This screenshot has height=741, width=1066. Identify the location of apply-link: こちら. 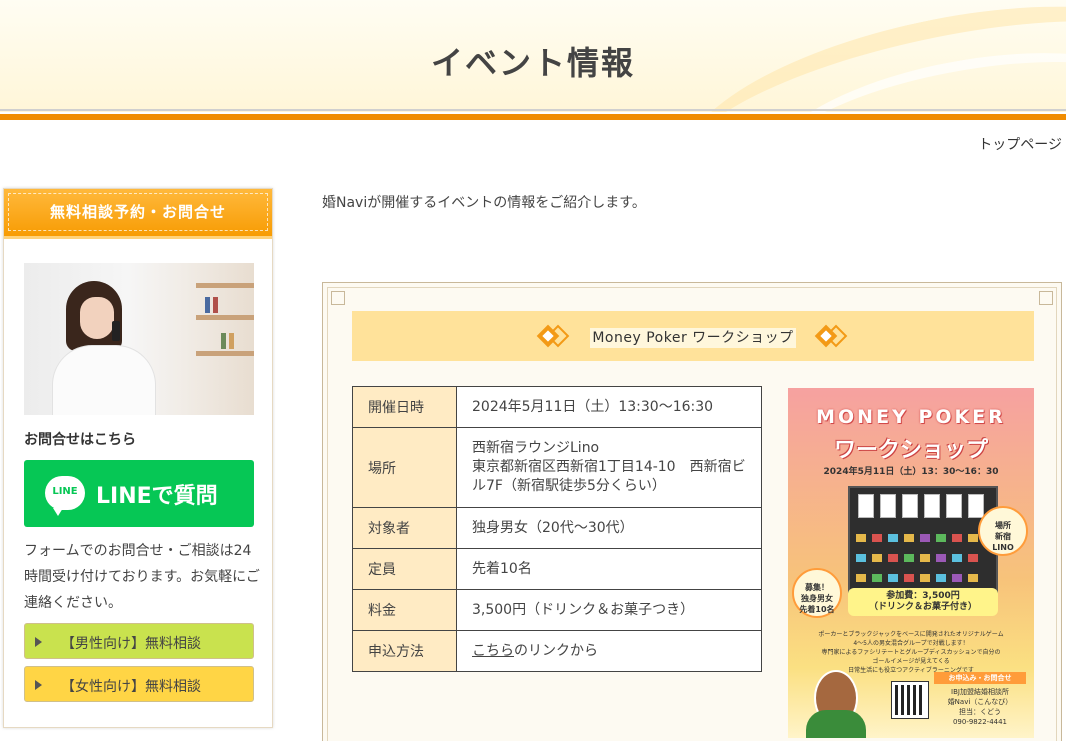
(493, 651).